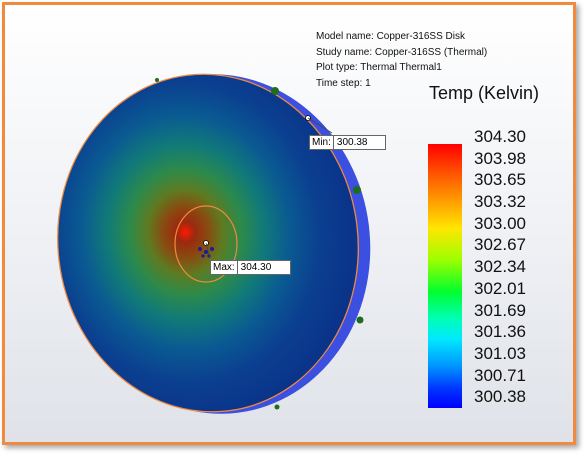 The width and height of the screenshot is (586, 455). What do you see at coordinates (500, 288) in the screenshot?
I see `legend-tick: 302.01` at bounding box center [500, 288].